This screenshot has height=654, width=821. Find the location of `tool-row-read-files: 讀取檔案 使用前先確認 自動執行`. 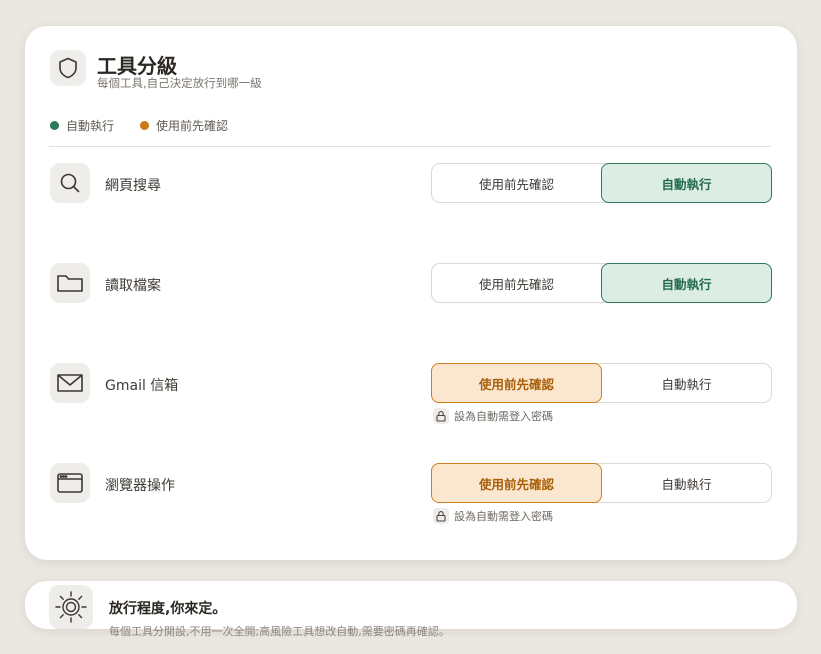

tool-row-read-files: 讀取檔案 使用前先確認 自動執行 is located at coordinates (411, 293).